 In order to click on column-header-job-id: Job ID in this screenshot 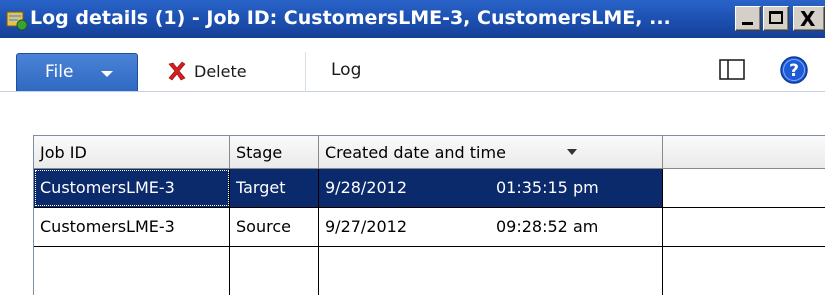, I will do `click(132, 152)`.